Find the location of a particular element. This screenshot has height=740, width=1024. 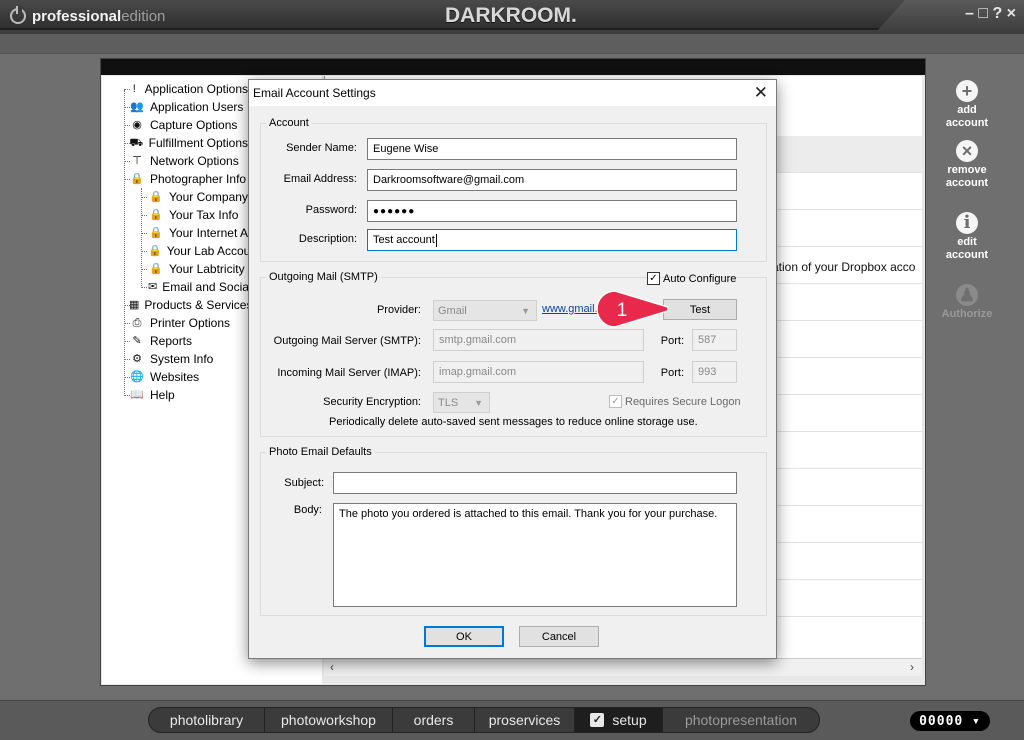

reports-icon: ✎ is located at coordinates (137, 340).